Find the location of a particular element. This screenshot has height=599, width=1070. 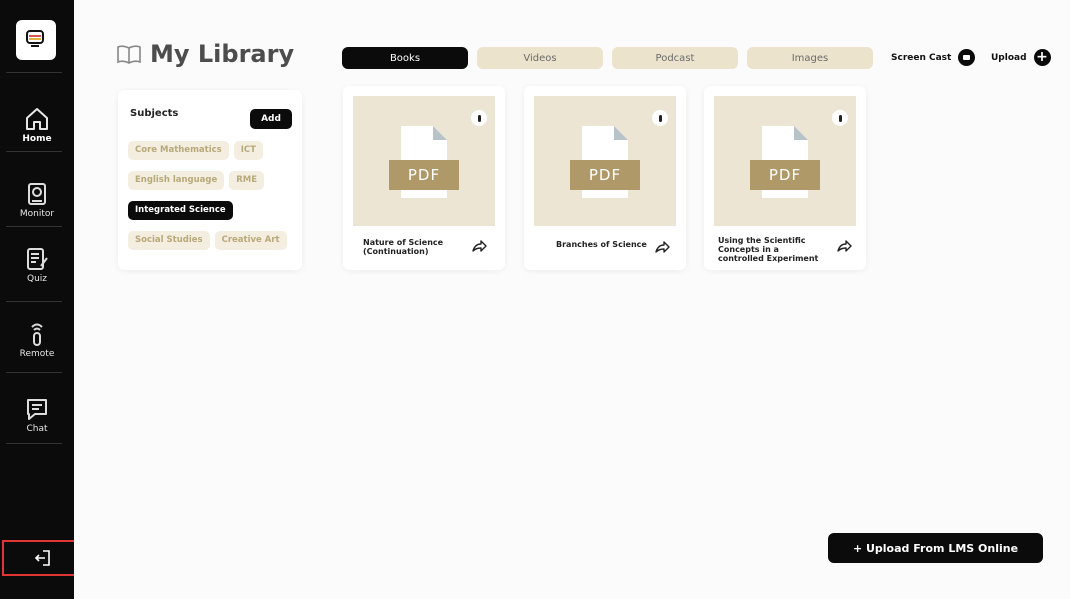

app-logo is located at coordinates (36, 40).